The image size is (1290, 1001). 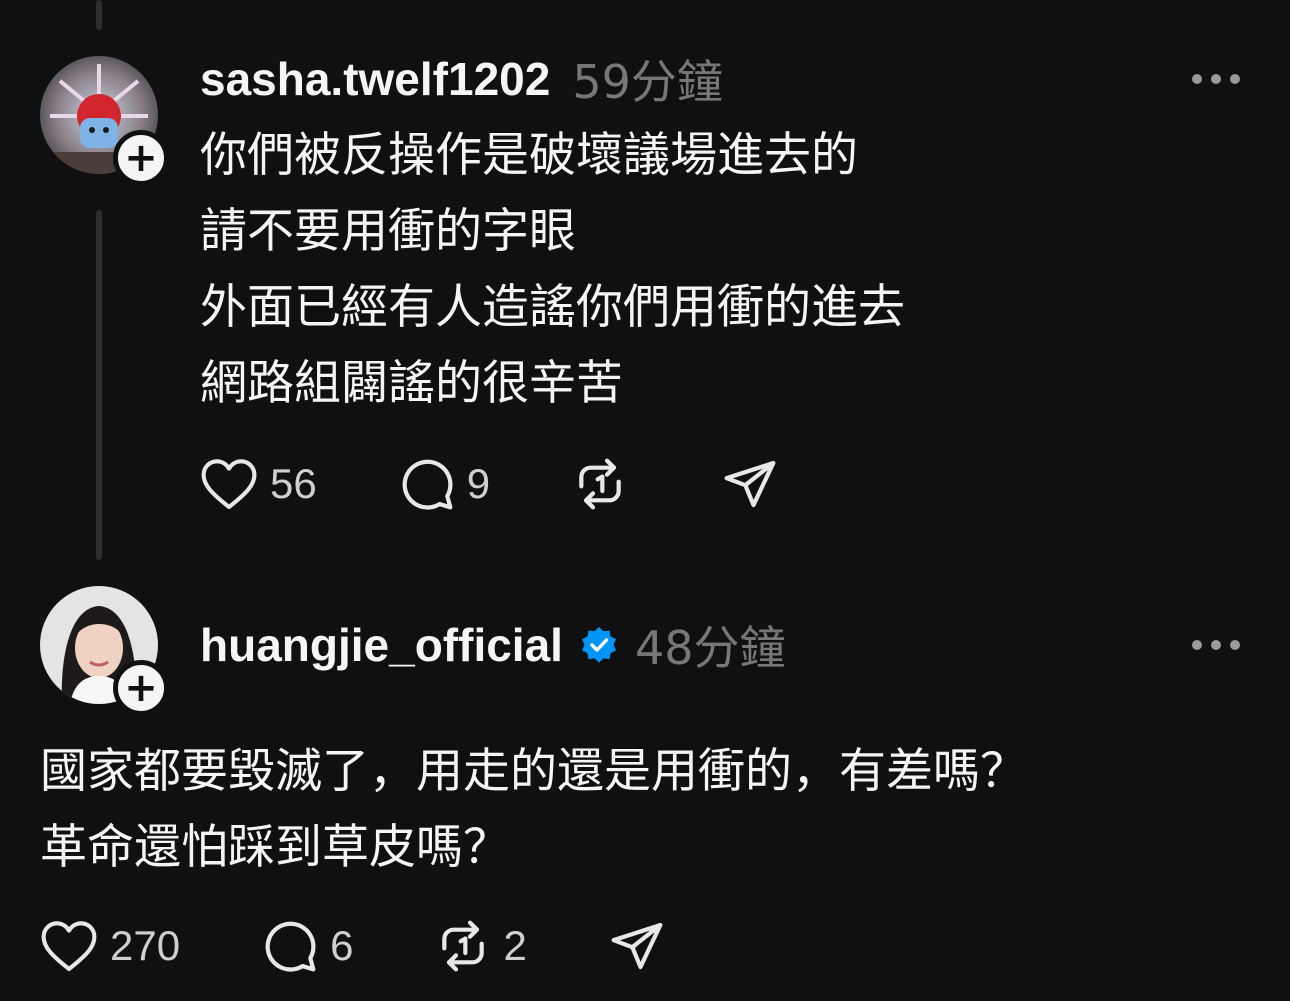 I want to click on reply-count: 9, so click(x=478, y=483).